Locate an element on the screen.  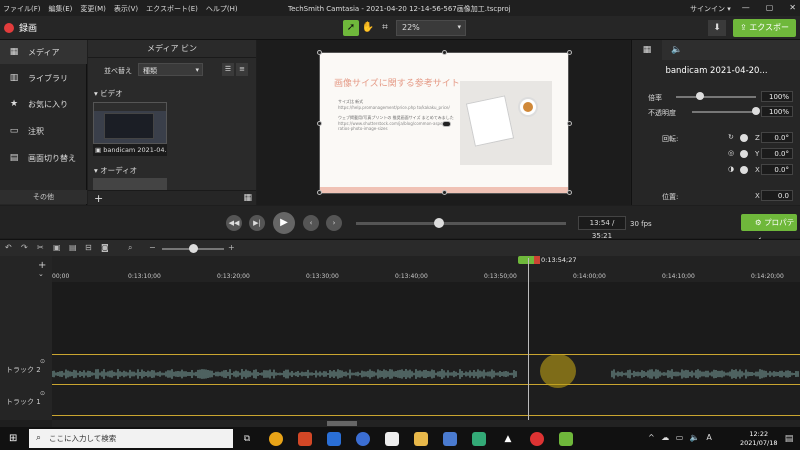
view-list-icon: ☰ is located at coordinates (228, 69).